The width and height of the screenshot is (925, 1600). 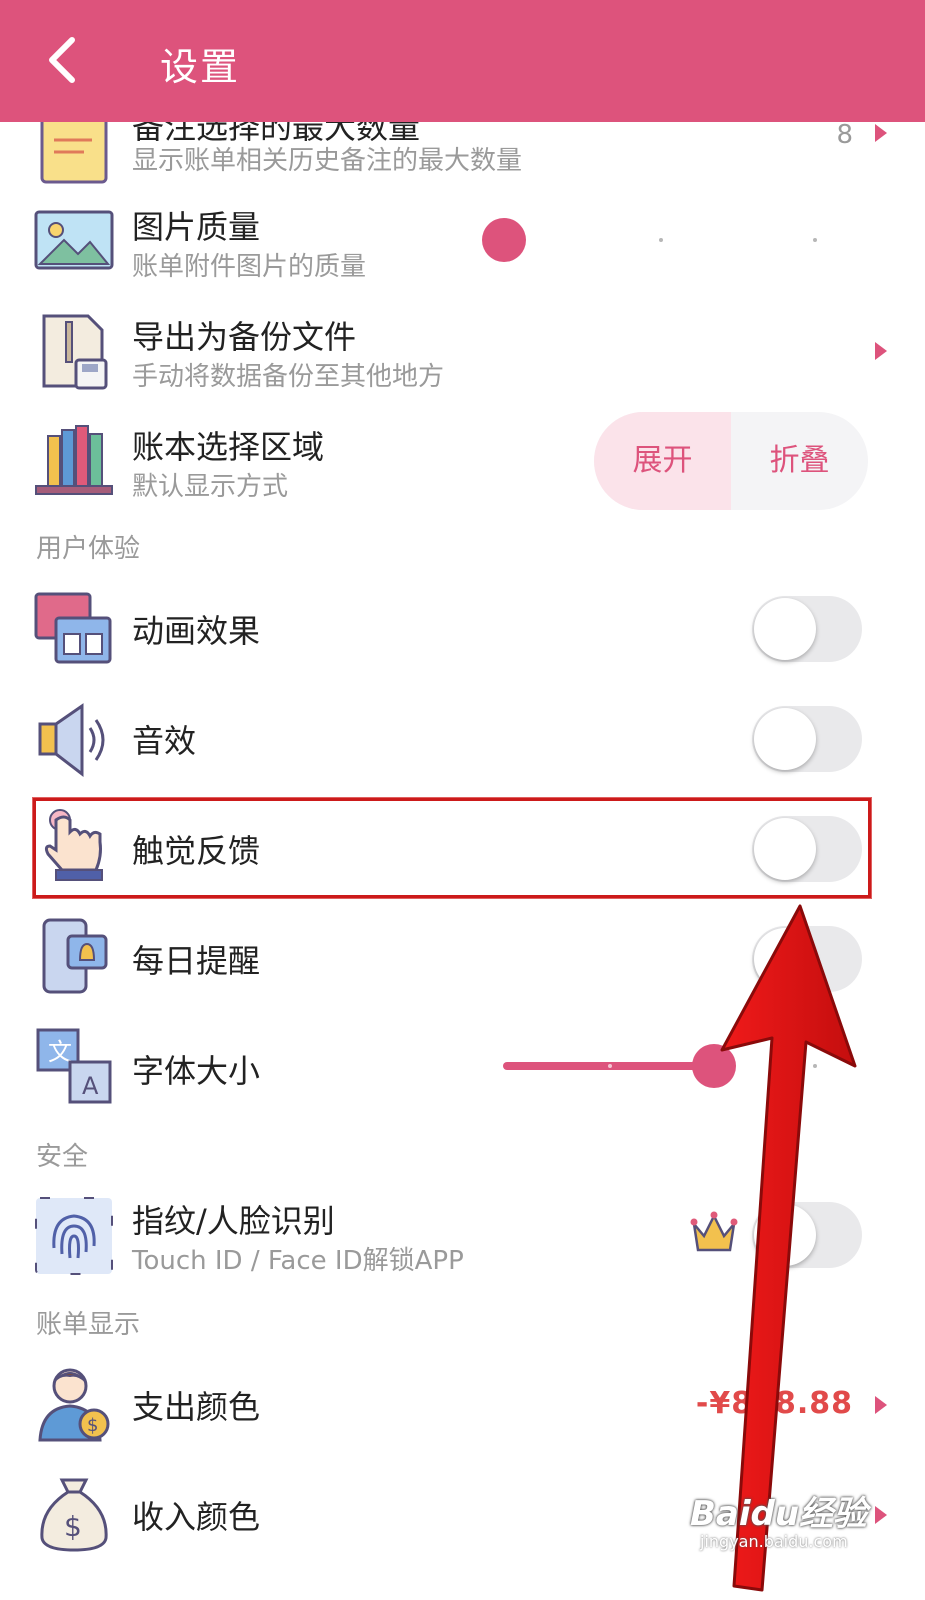 I want to click on row-biometric: 指纹/人脸识别 Touch ID / Face ID解锁APP, so click(x=462, y=1235).